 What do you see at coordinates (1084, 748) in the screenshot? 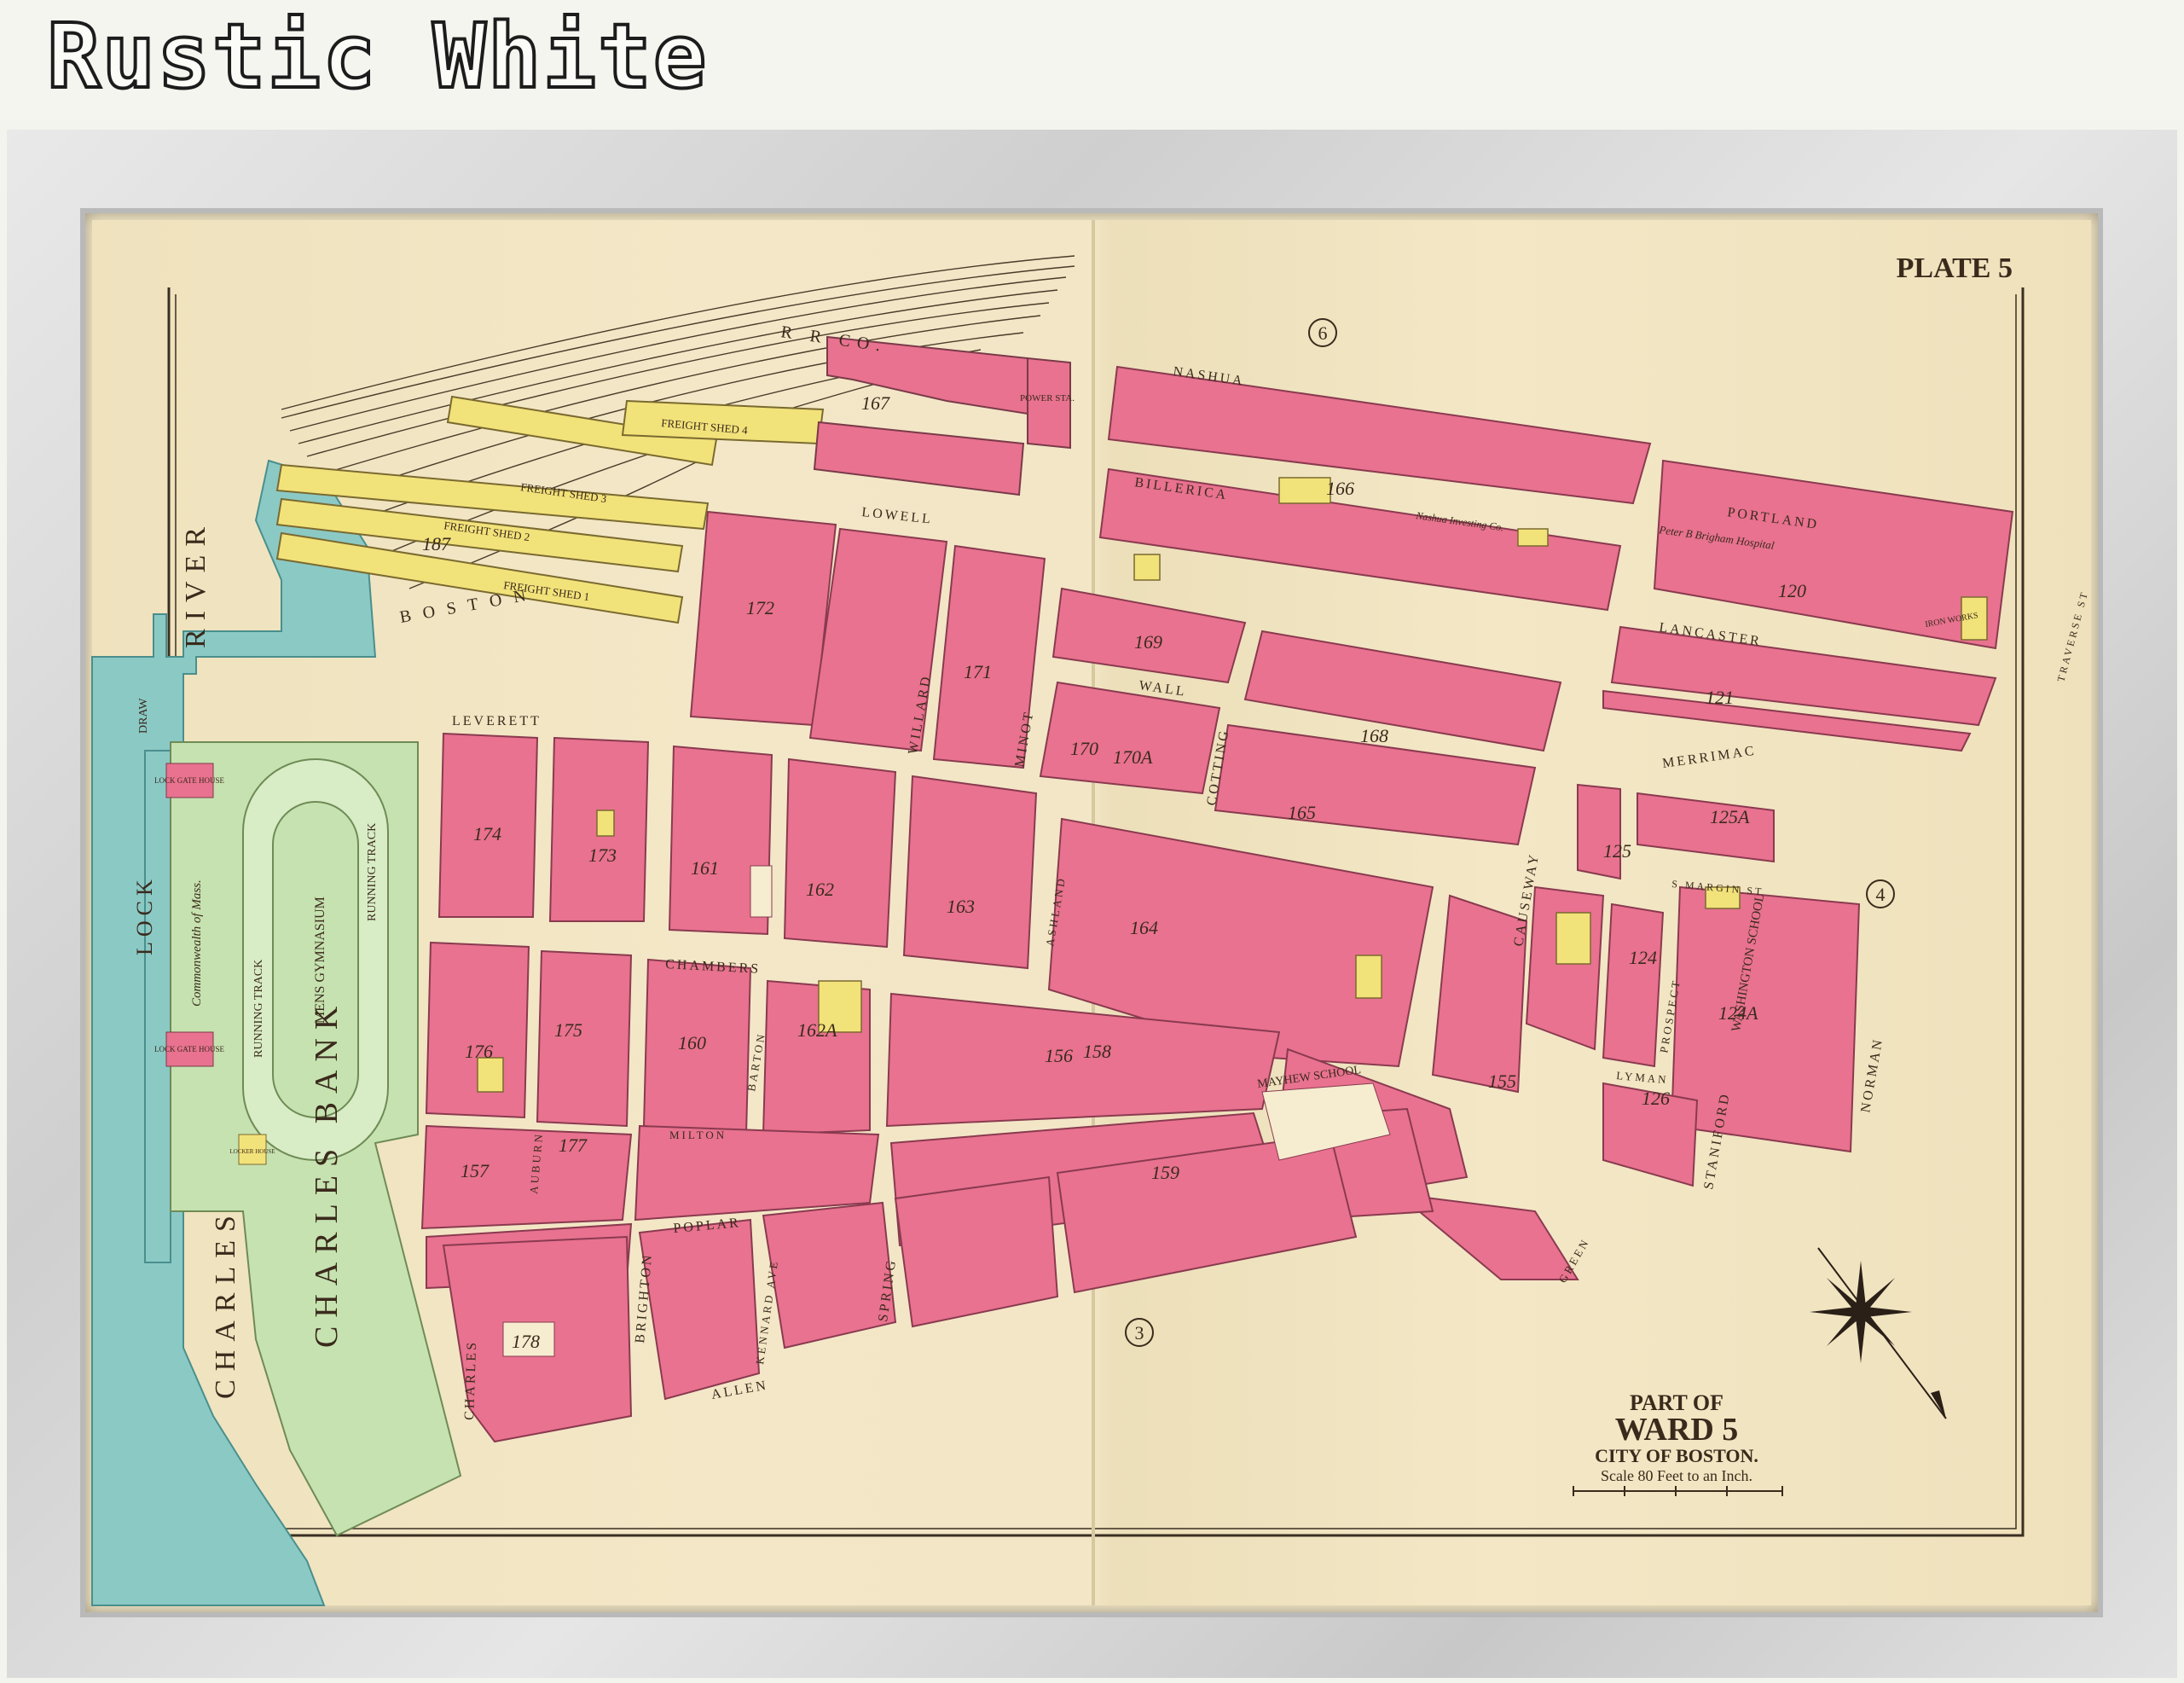
I see `block-170: 170` at bounding box center [1084, 748].